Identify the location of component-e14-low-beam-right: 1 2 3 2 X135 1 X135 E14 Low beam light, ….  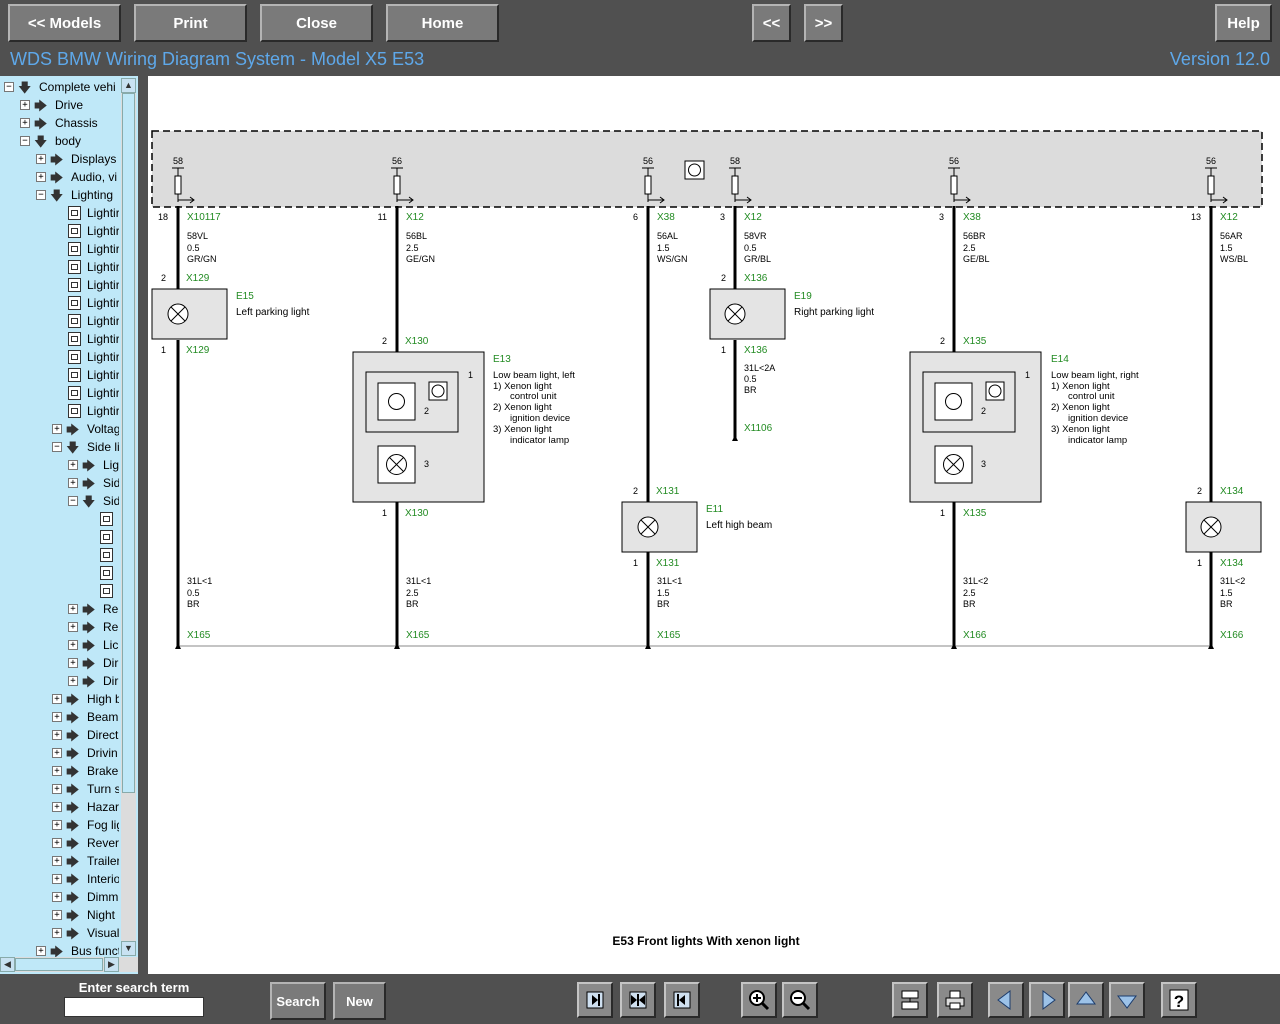
(1024, 427).